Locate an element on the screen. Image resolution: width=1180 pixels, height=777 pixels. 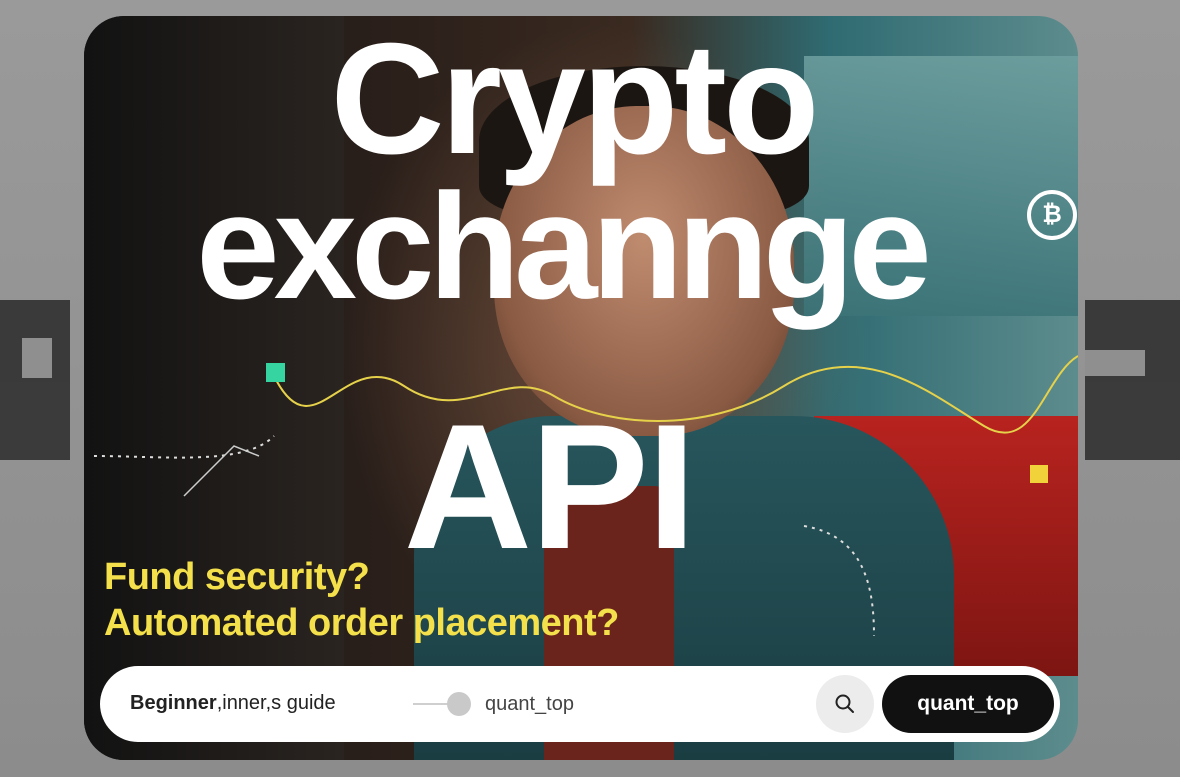
background-letter-right is located at coordinates (1132, 380).